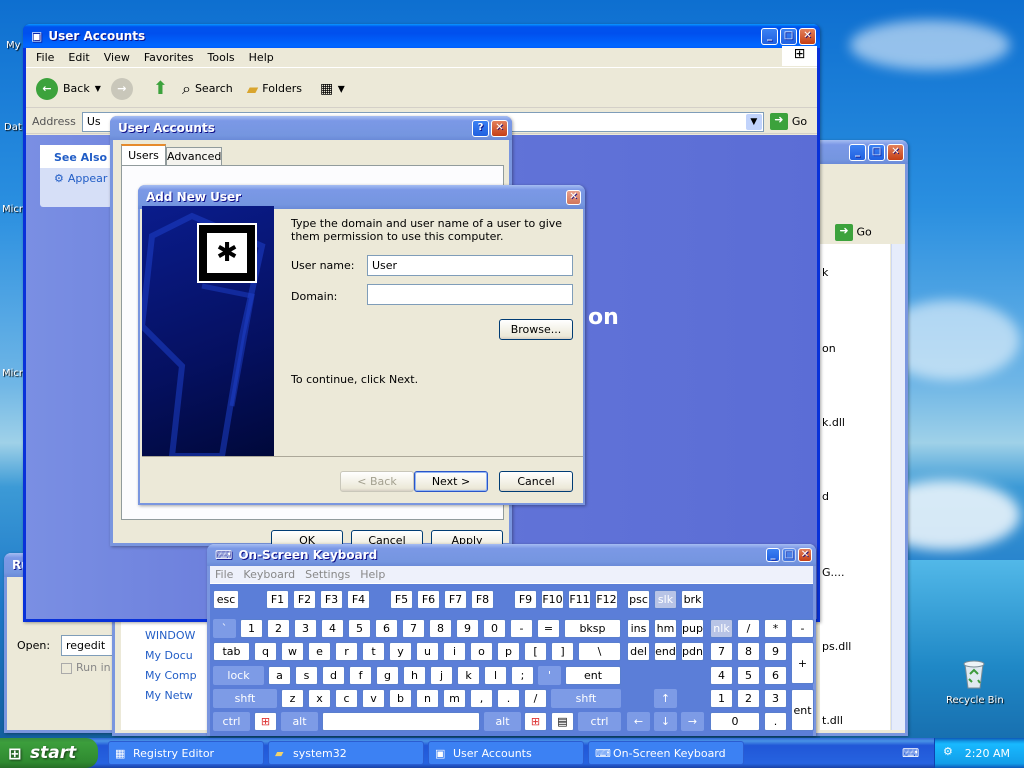 The width and height of the screenshot is (1024, 768). What do you see at coordinates (292, 651) in the screenshot?
I see `key-w: w` at bounding box center [292, 651].